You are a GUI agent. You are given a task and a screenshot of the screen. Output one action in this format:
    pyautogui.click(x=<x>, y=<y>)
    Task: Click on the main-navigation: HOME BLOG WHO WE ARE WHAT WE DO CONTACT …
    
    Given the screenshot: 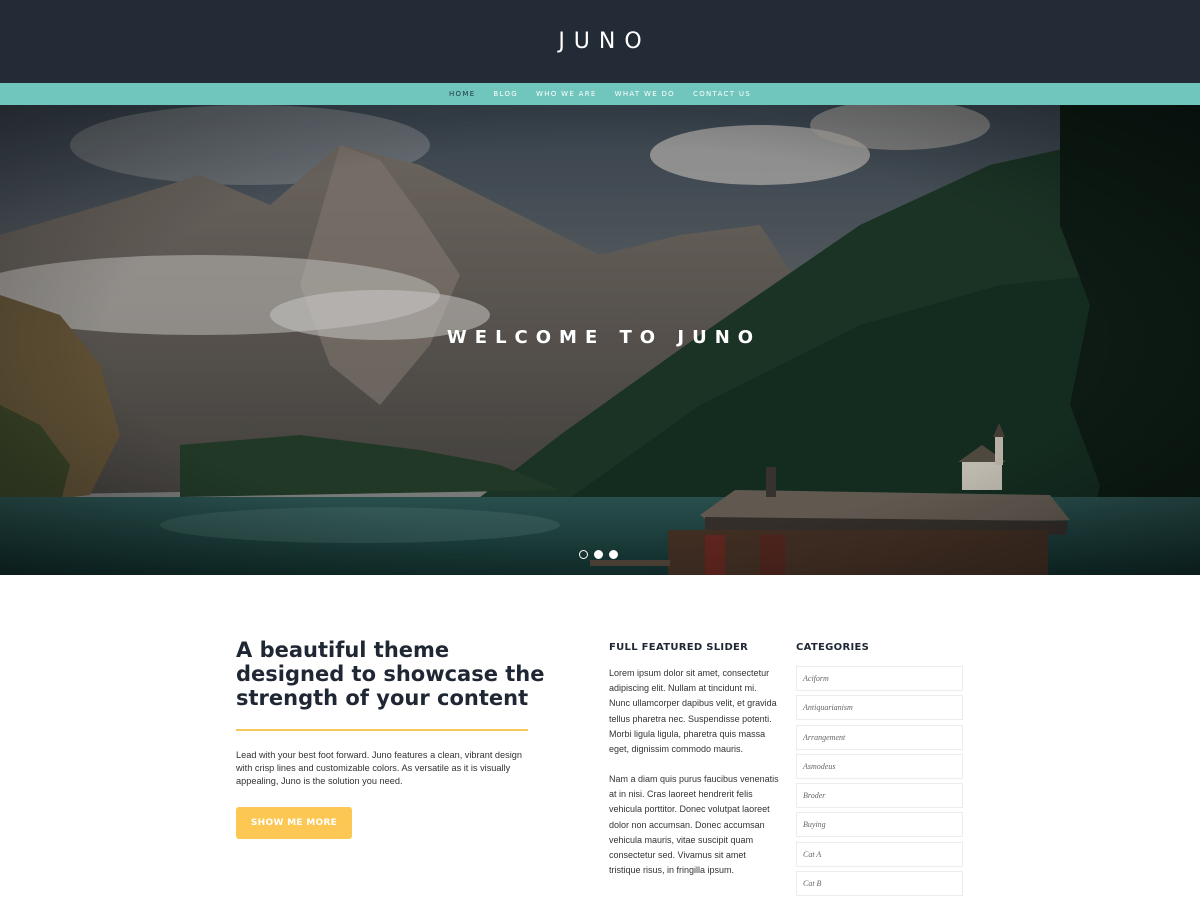 What is the action you would take?
    pyautogui.click(x=600, y=94)
    